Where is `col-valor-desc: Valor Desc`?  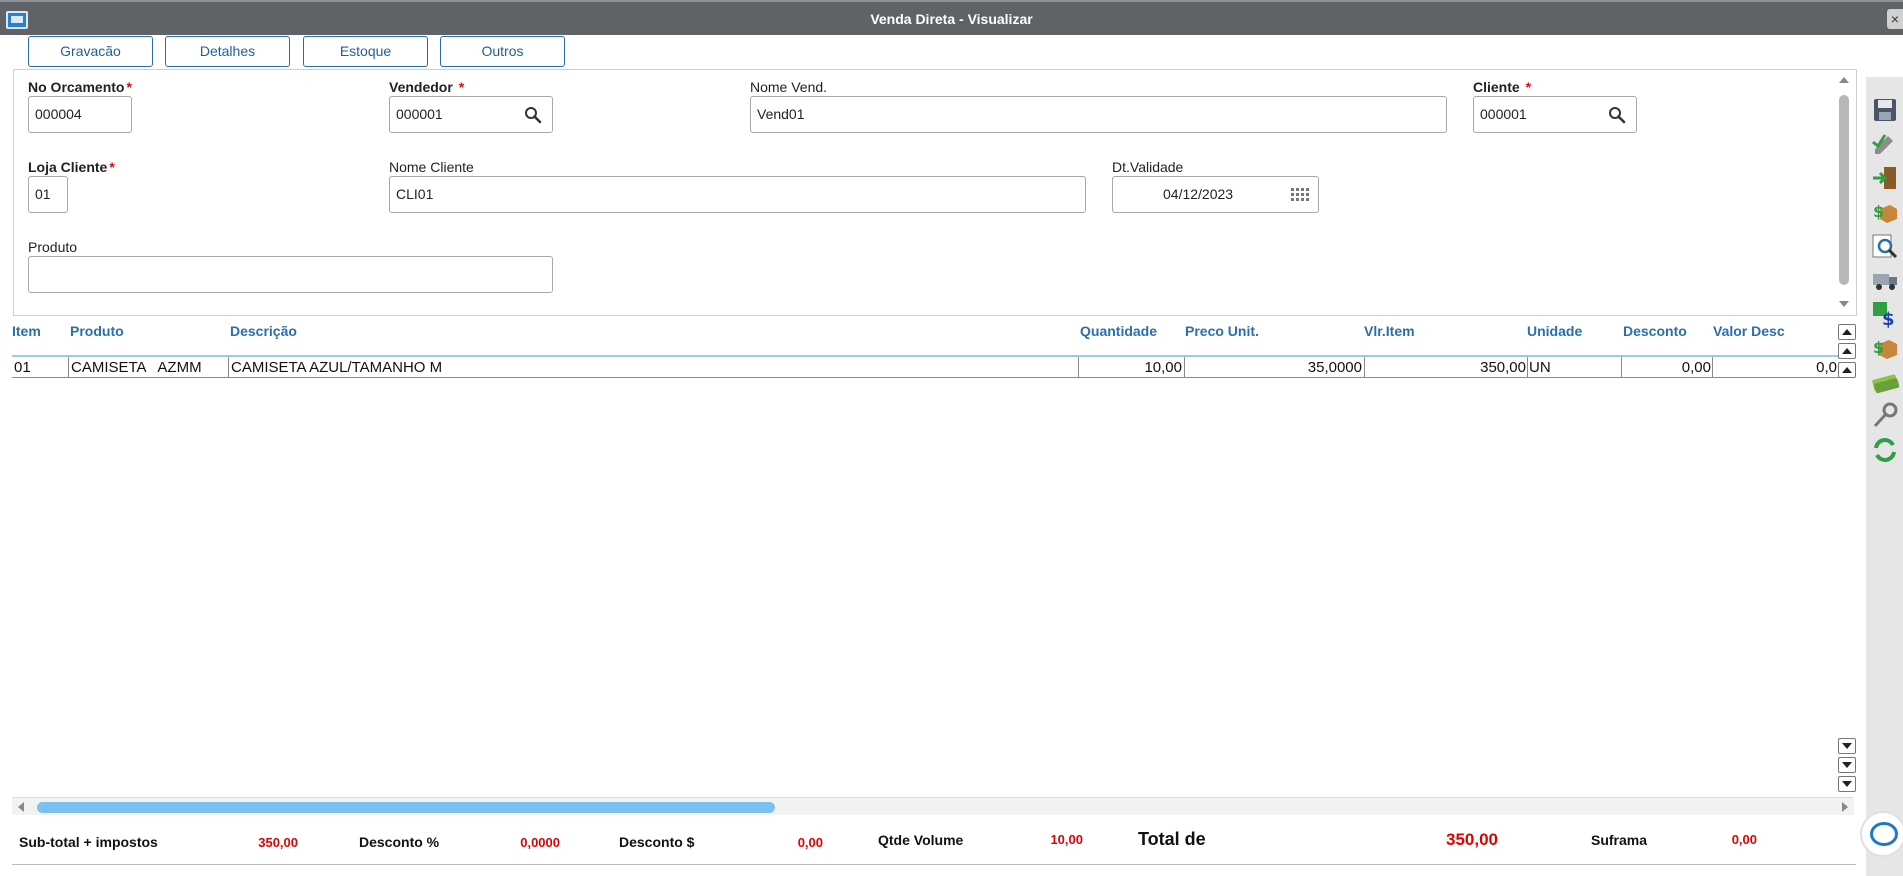
col-valor-desc: Valor Desc is located at coordinates (1749, 331).